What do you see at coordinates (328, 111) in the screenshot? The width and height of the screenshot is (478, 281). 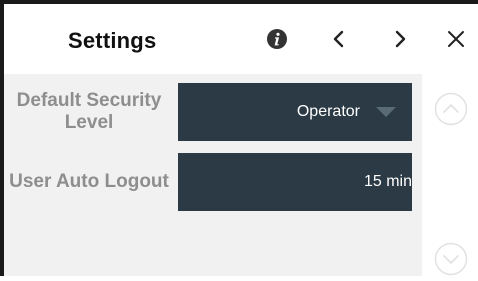 I see `security-level-value: Operator` at bounding box center [328, 111].